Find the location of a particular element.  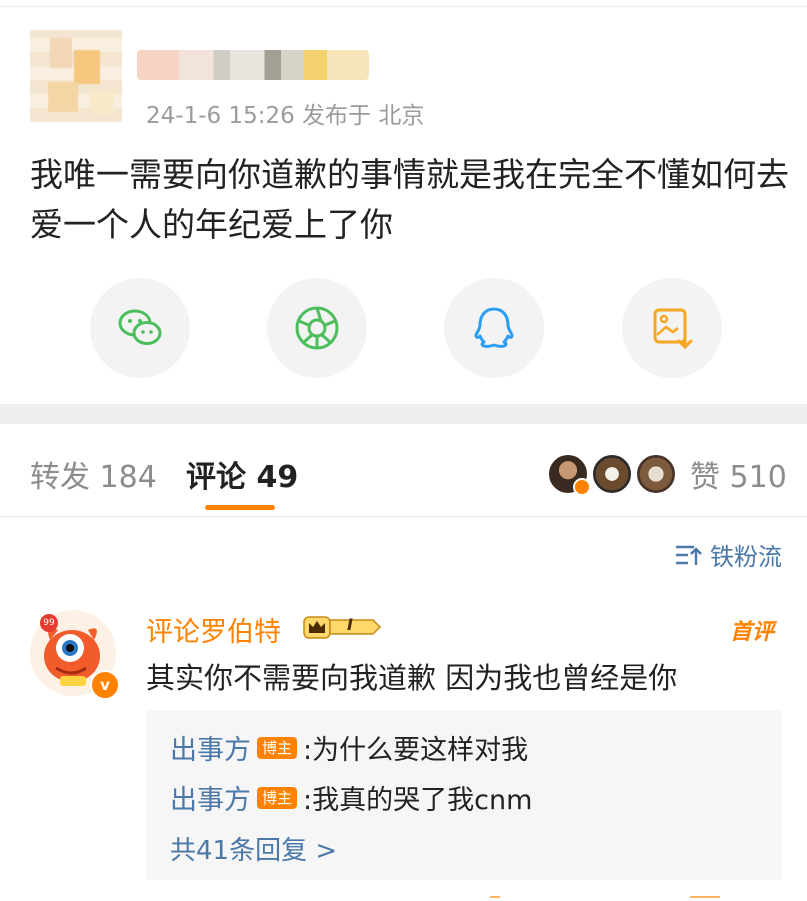

reply-item: 出事方 博主 :我真的哭了我cnm is located at coordinates (351, 797).